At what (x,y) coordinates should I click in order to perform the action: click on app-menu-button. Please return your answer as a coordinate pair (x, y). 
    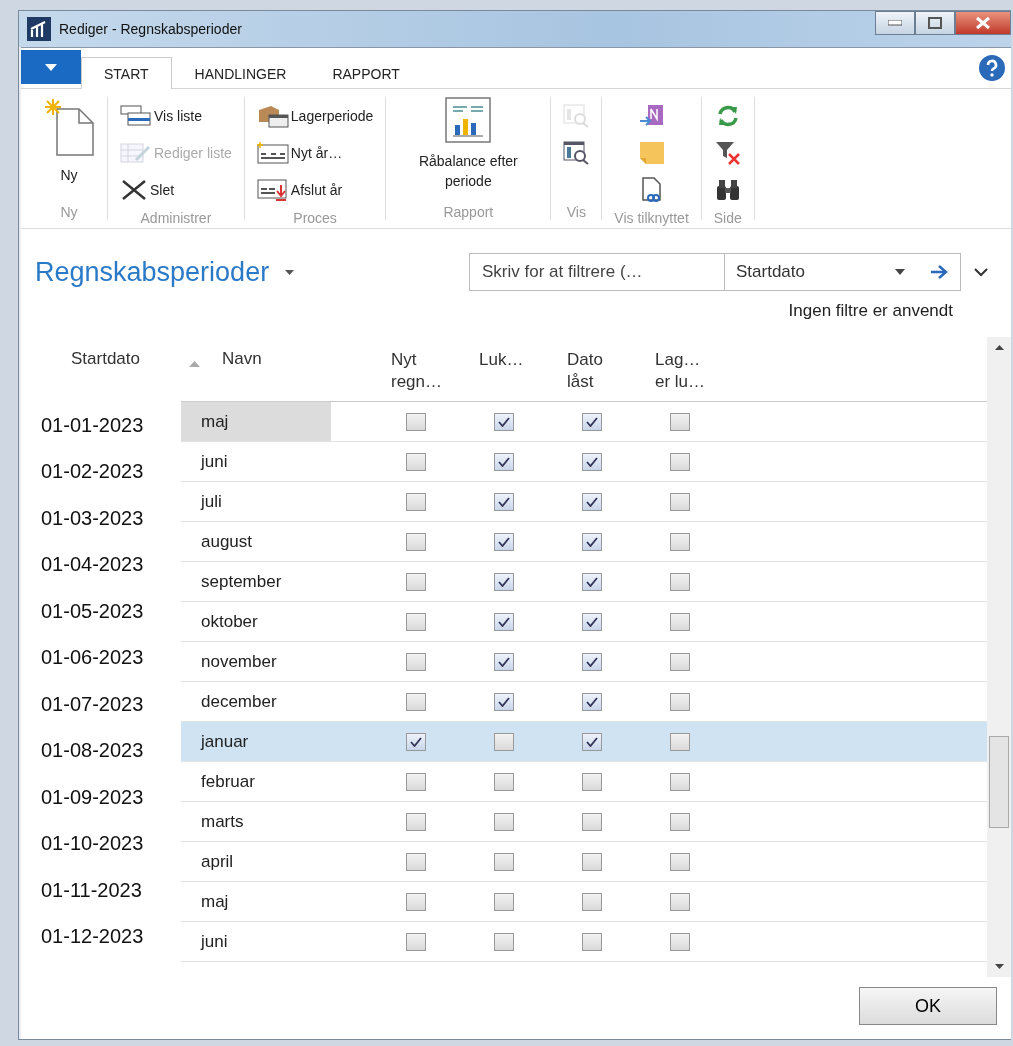
    Looking at the image, I should click on (51, 67).